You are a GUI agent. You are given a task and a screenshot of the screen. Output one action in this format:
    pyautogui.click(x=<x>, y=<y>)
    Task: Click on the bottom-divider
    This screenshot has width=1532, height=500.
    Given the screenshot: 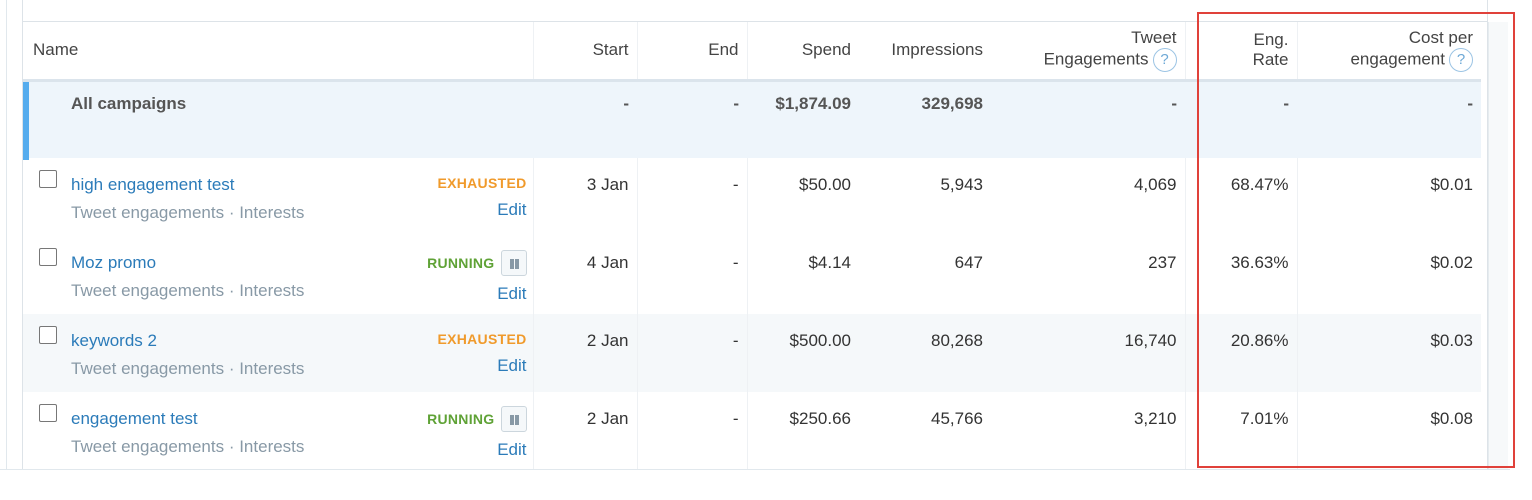 What is the action you would take?
    pyautogui.click(x=755, y=469)
    